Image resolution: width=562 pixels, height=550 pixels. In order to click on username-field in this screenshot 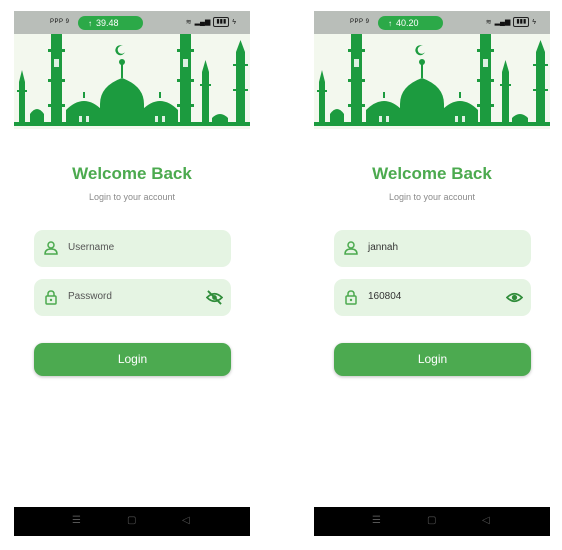, I will do `click(132, 248)`.